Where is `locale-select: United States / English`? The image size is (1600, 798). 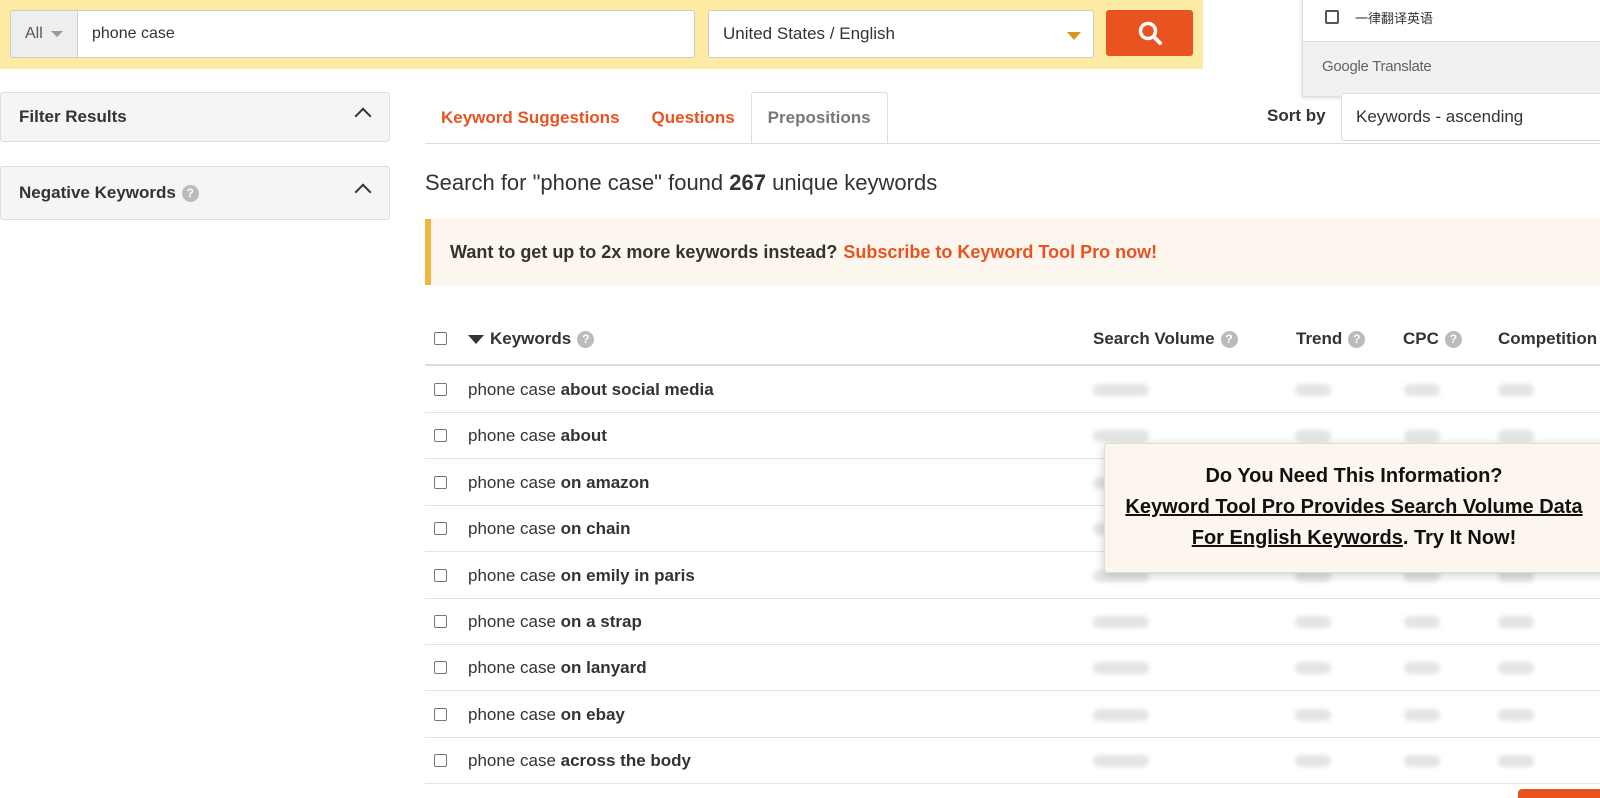
locale-select: United States / English is located at coordinates (901, 34).